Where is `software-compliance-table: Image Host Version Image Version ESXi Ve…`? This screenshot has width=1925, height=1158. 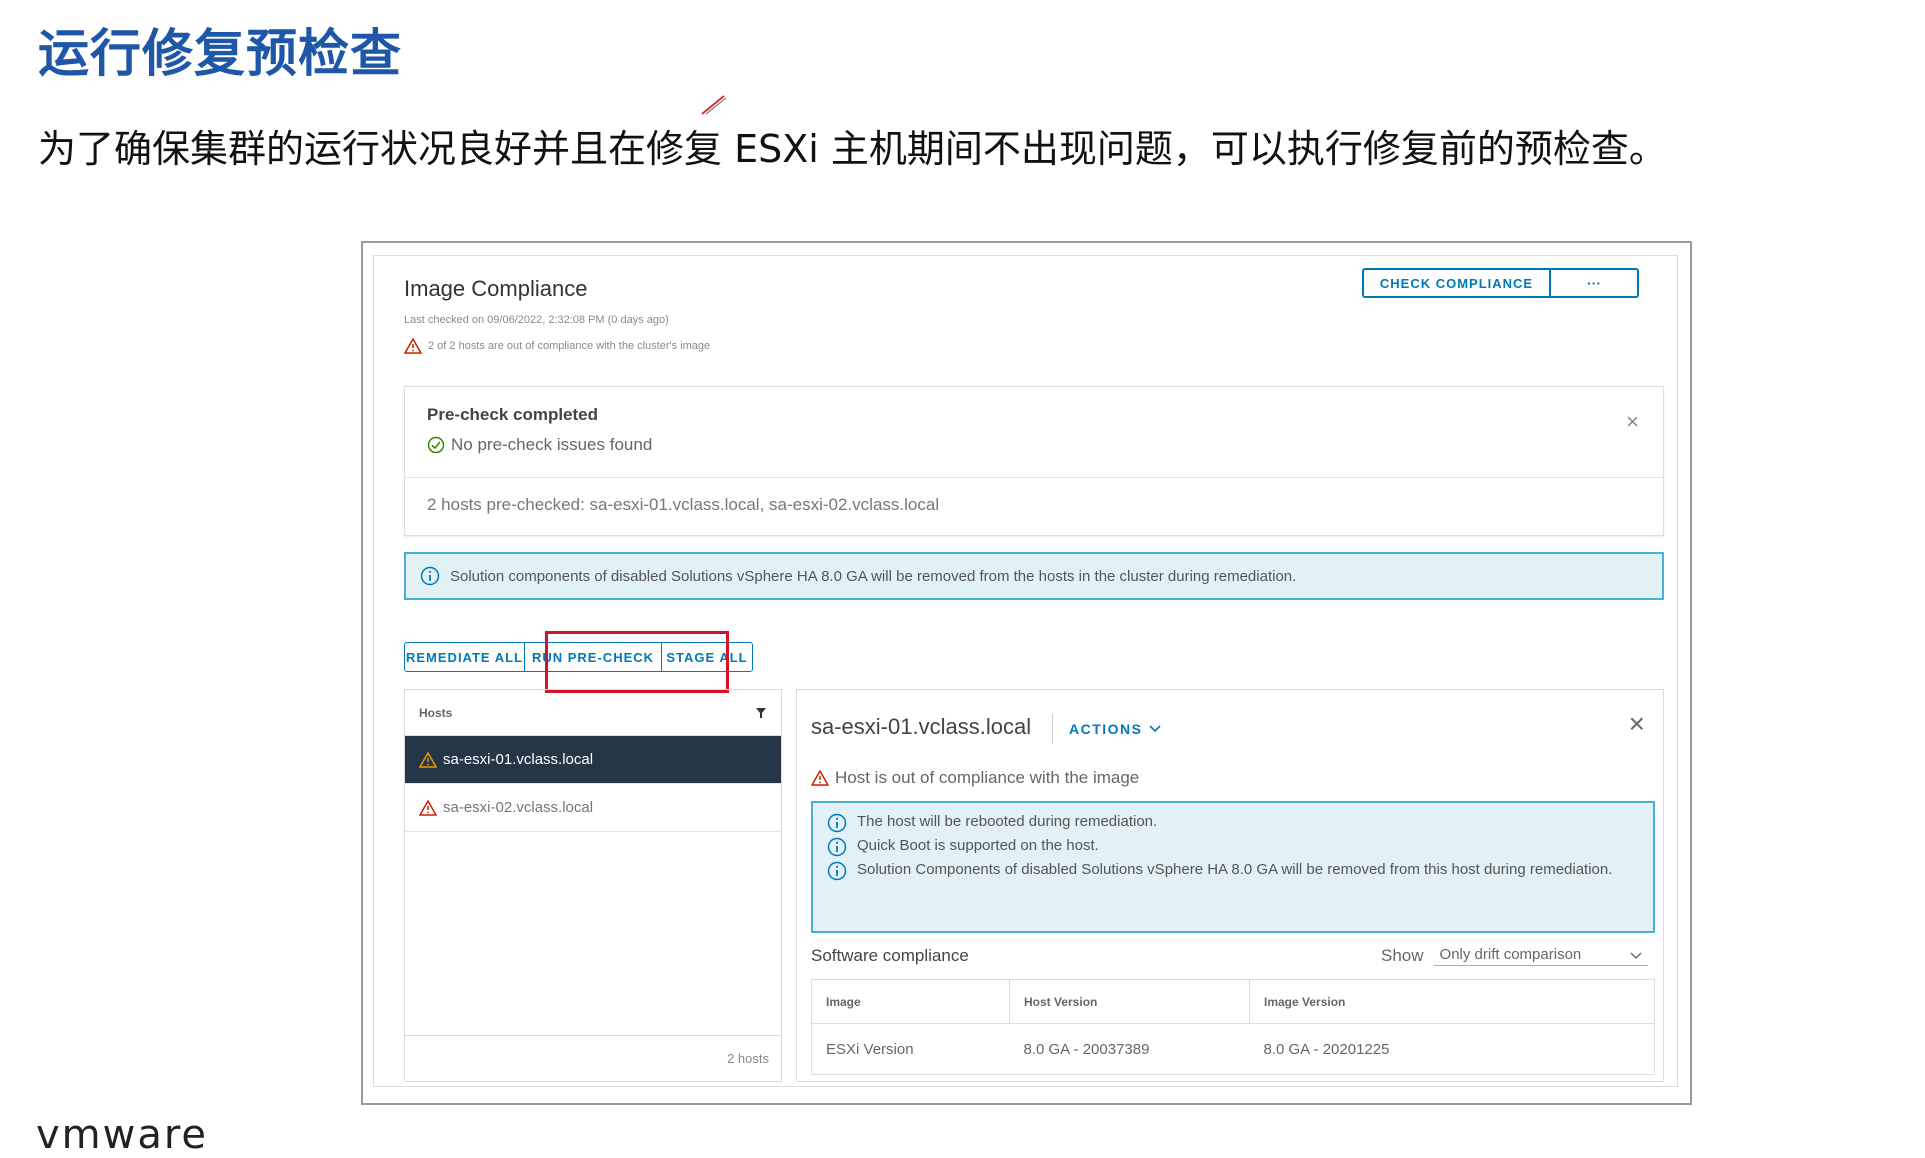
software-compliance-table: Image Host Version Image Version ESXi Ve… is located at coordinates (1233, 1027).